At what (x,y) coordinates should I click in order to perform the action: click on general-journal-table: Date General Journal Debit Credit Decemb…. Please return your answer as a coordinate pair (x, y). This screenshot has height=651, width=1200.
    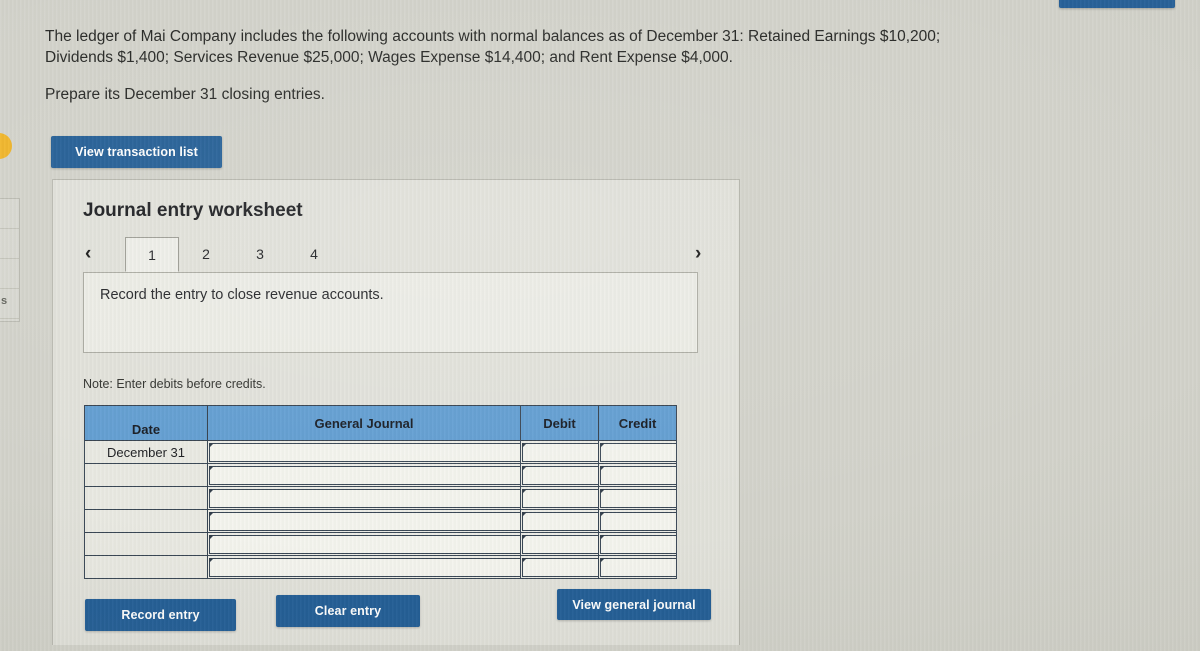
    Looking at the image, I should click on (380, 492).